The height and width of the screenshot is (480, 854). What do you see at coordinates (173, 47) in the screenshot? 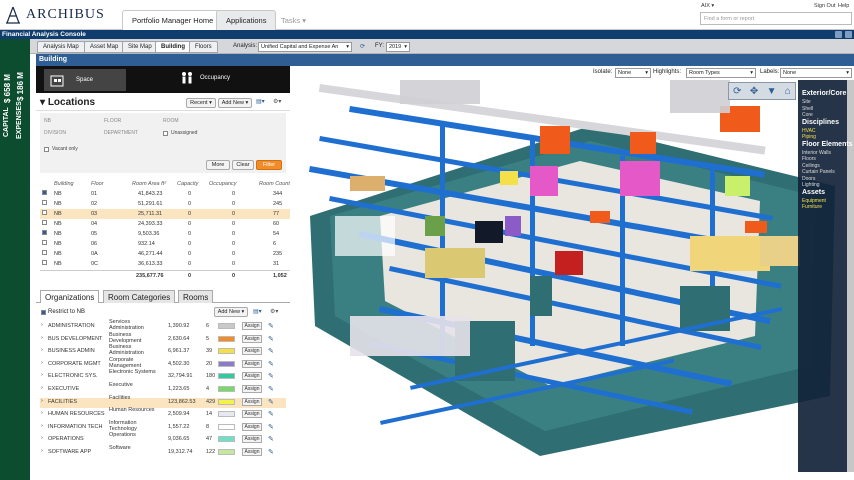
I see `tab-building: Building` at bounding box center [173, 47].